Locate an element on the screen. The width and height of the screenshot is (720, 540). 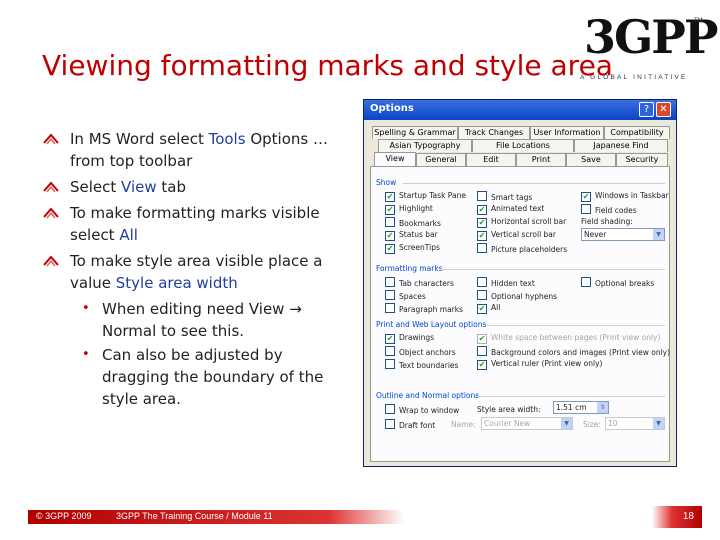
formatting-marks-label: Formatting marks is located at coordinates (409, 268).